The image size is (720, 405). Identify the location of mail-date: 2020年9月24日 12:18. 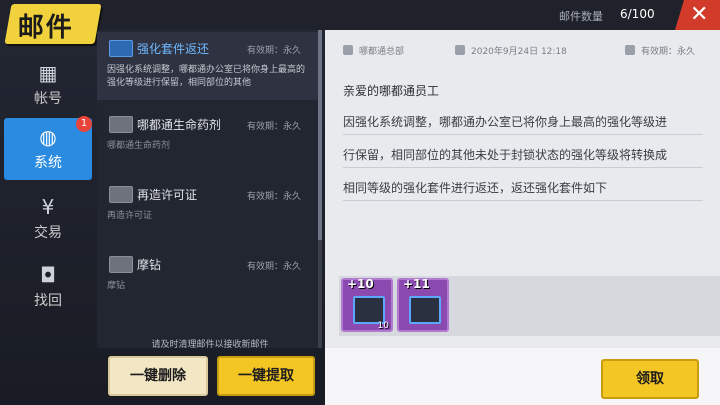
(511, 50).